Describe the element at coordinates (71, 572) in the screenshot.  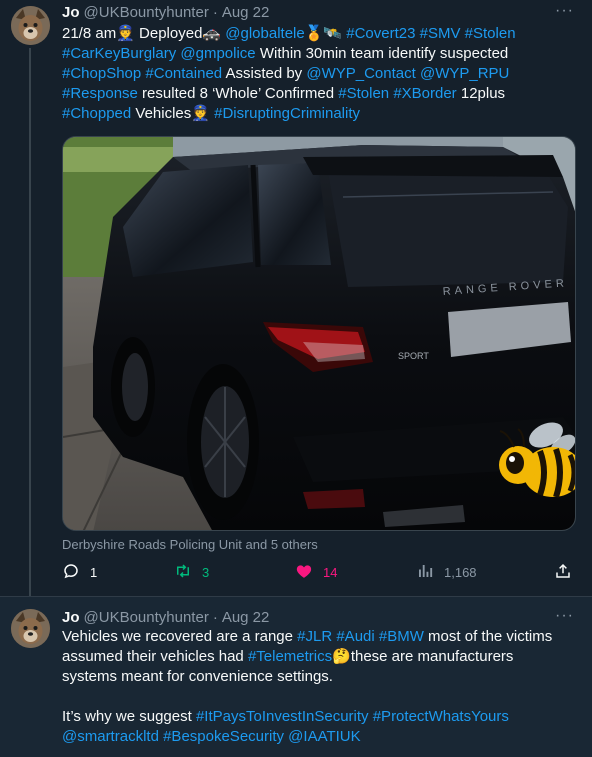
I see `reply-icon` at that location.